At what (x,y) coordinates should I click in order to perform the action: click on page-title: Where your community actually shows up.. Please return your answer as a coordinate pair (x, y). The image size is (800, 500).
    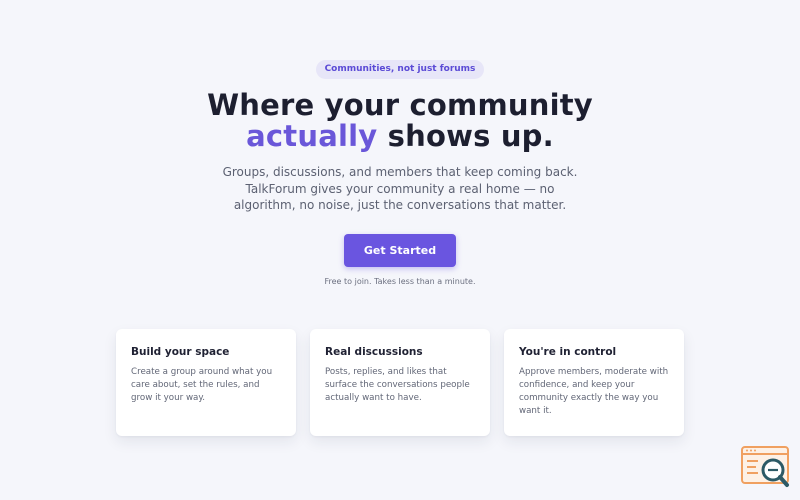
    Looking at the image, I should click on (400, 121).